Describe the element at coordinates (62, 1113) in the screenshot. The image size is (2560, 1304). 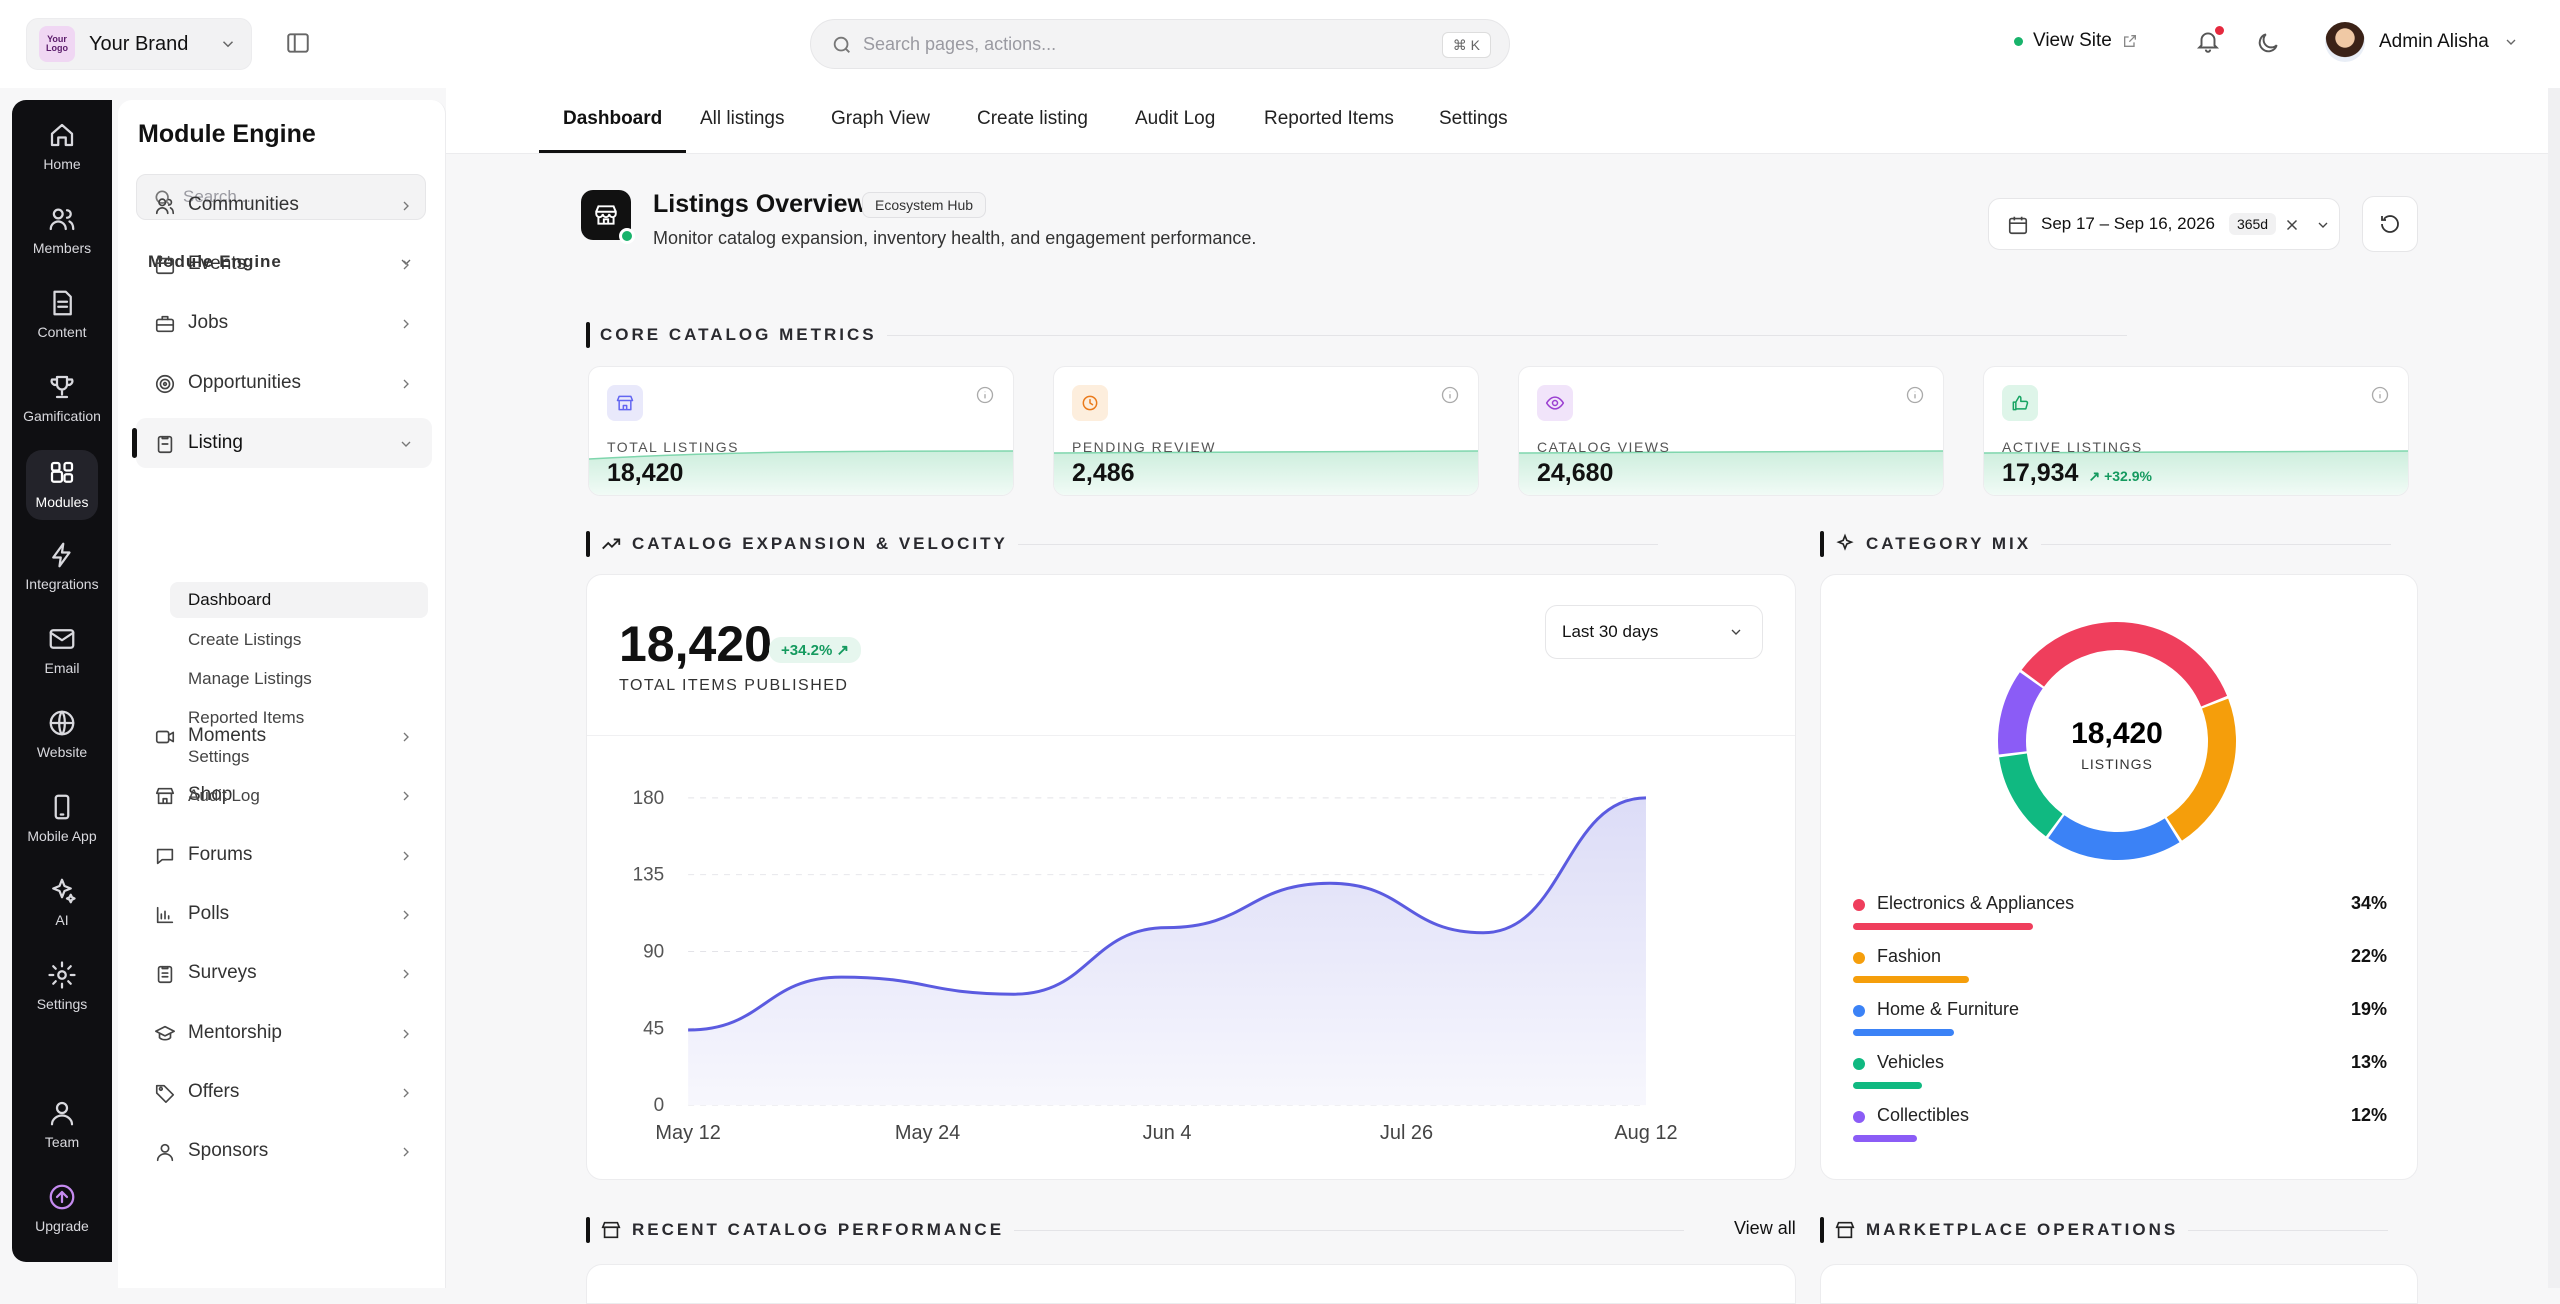
I see `team-icon` at that location.